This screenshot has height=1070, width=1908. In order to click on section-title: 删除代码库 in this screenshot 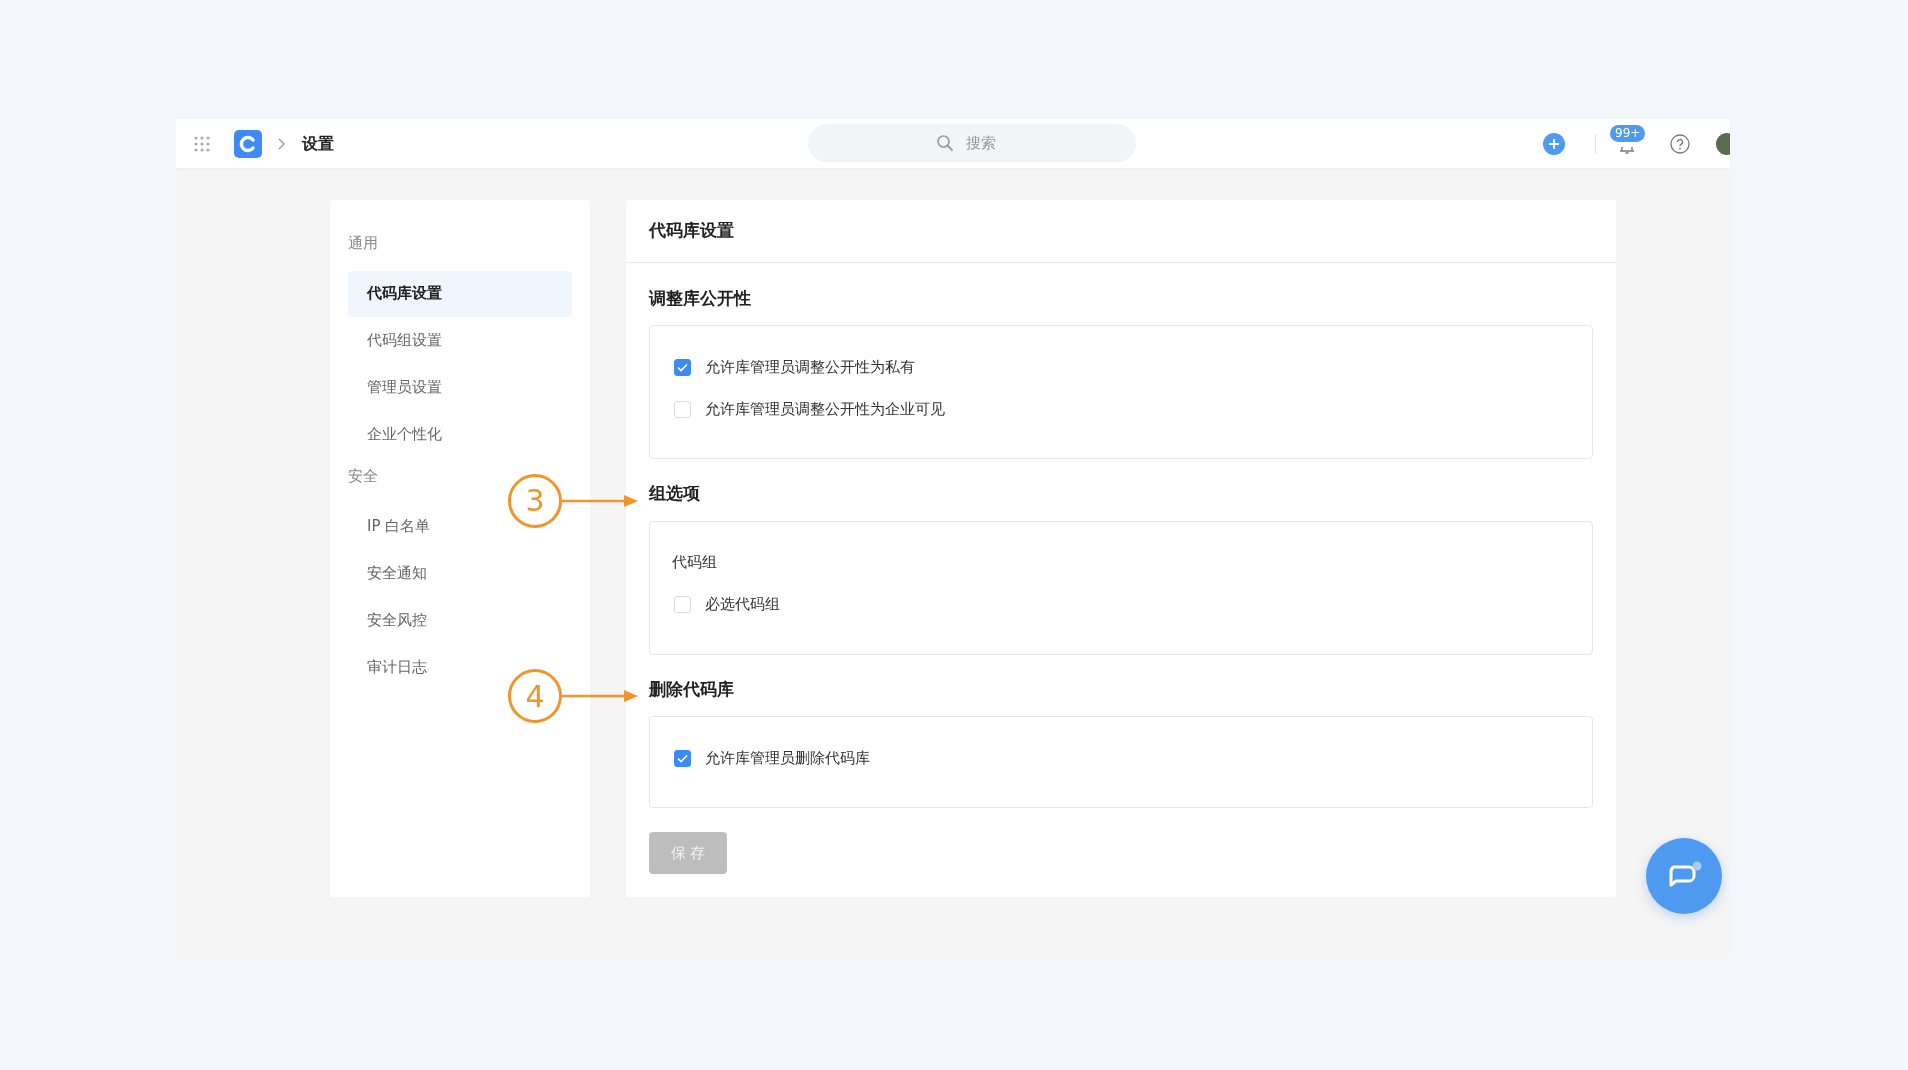, I will do `click(691, 689)`.